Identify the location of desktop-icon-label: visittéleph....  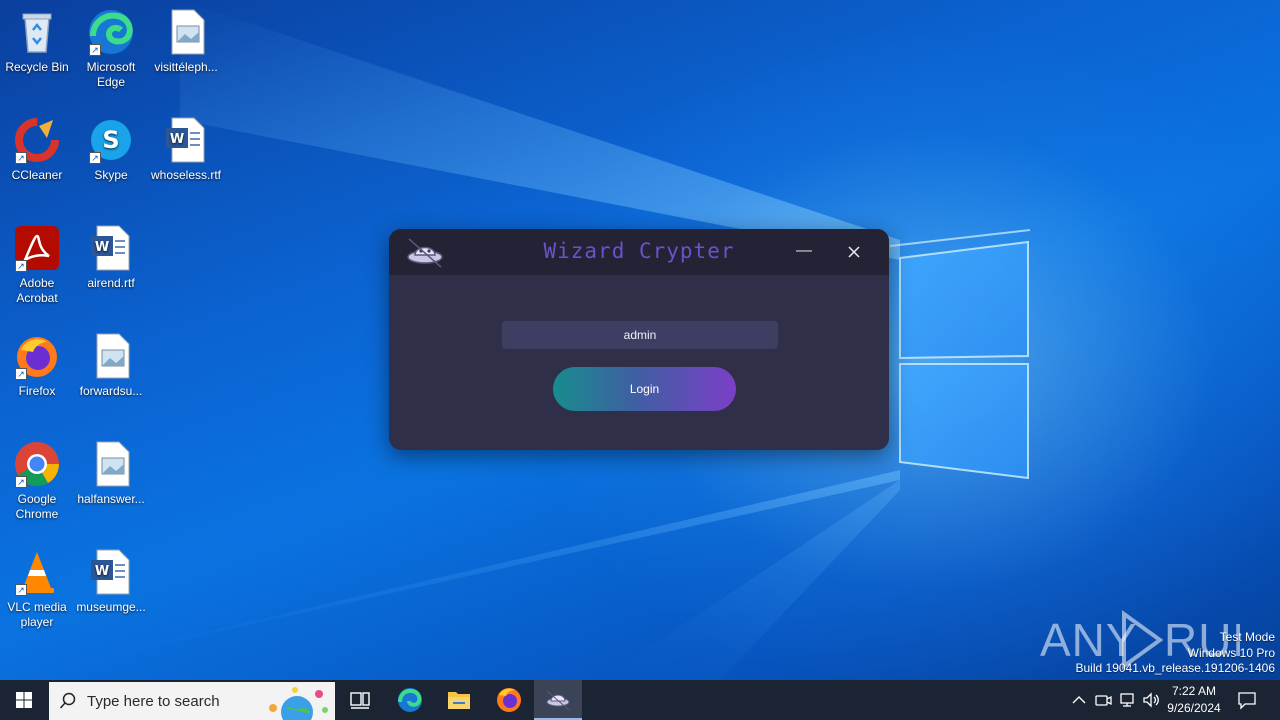
(186, 67).